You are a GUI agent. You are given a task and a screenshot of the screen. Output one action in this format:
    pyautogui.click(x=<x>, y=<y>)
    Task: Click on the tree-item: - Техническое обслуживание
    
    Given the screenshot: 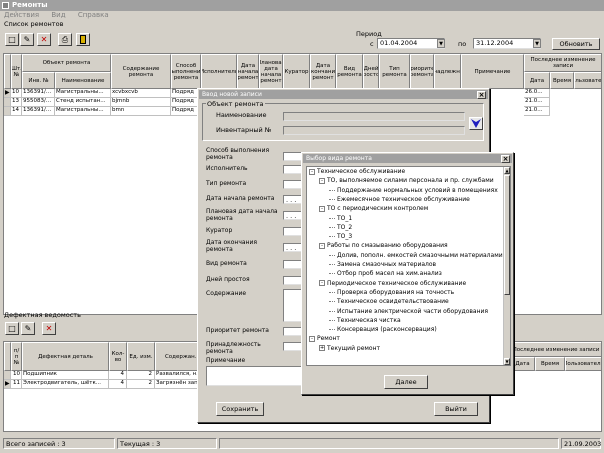 What is the action you would take?
    pyautogui.click(x=357, y=171)
    